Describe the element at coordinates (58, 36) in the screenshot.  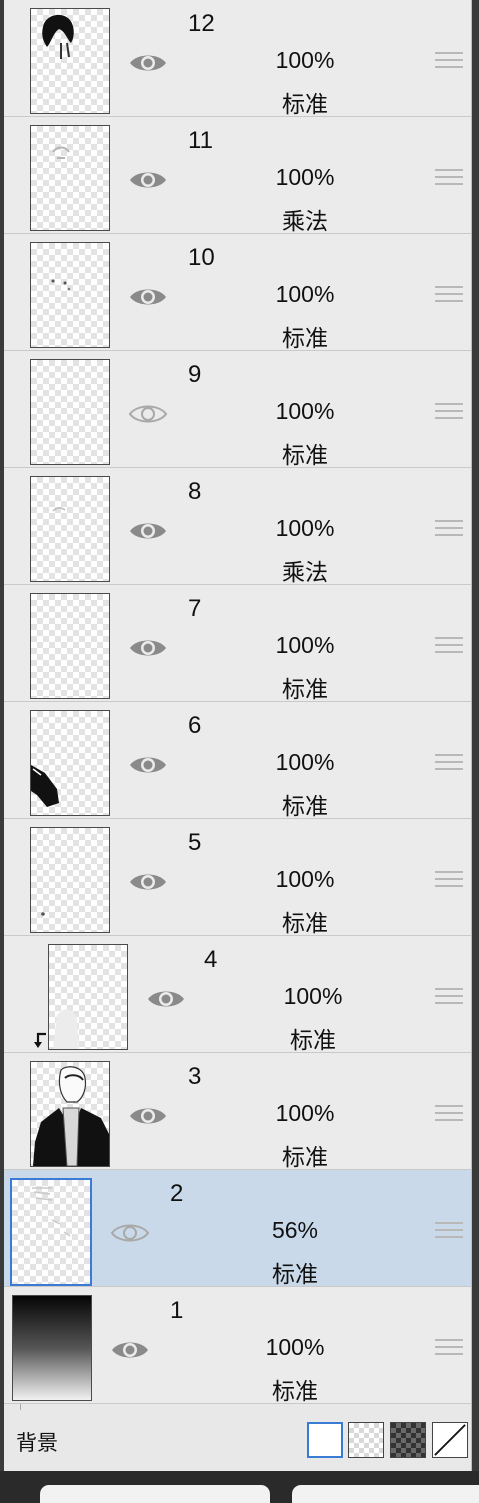
I see `hair-sketch-image` at that location.